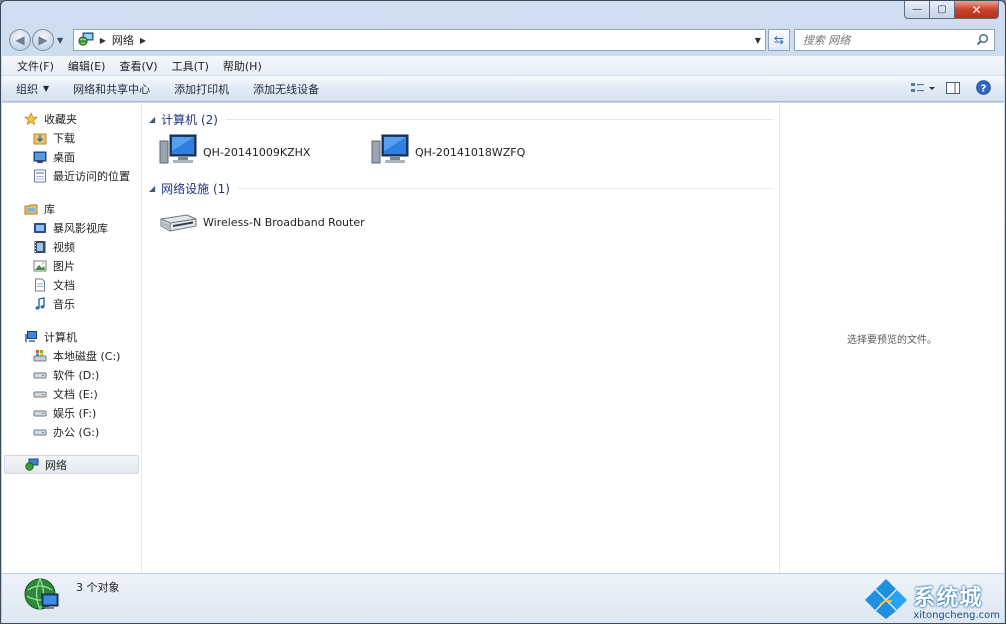 The height and width of the screenshot is (624, 1006). Describe the element at coordinates (76, 432) in the screenshot. I see `sidebar-item-label: 办公 (G:)` at that location.